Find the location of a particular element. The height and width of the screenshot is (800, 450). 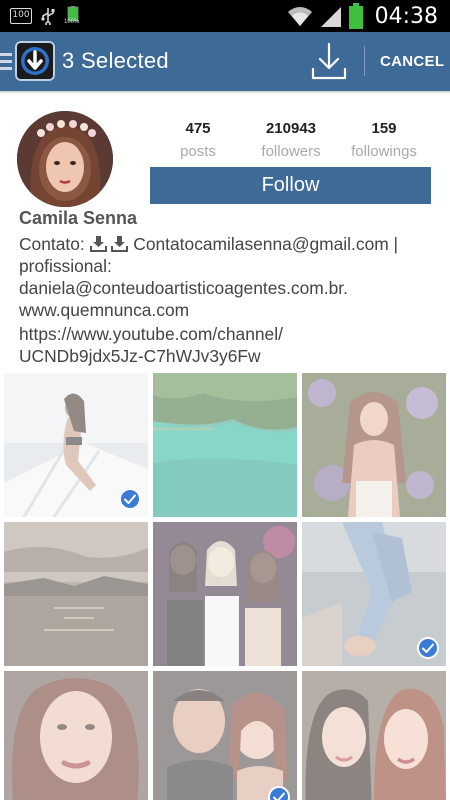

action-divider is located at coordinates (364, 61).